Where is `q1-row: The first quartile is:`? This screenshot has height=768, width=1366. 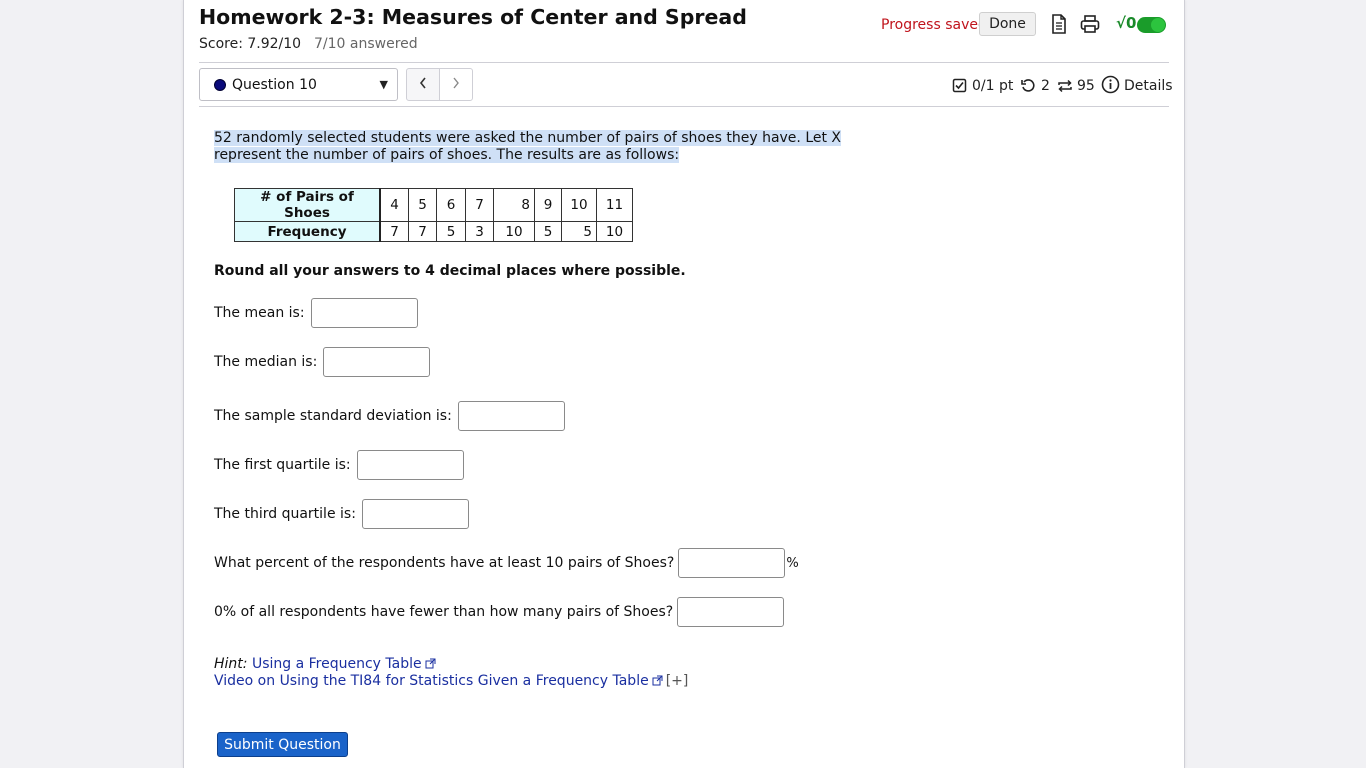 q1-row: The first quartile is: is located at coordinates (339, 465).